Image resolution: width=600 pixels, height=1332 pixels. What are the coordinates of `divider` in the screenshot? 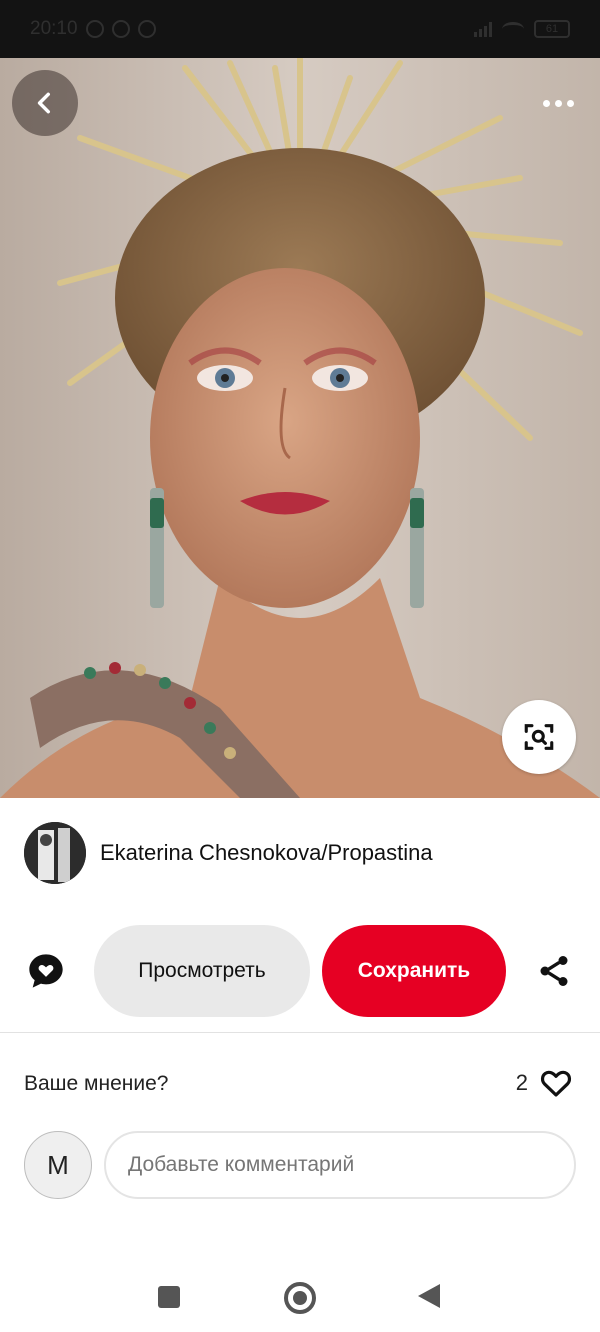 It's located at (300, 1032).